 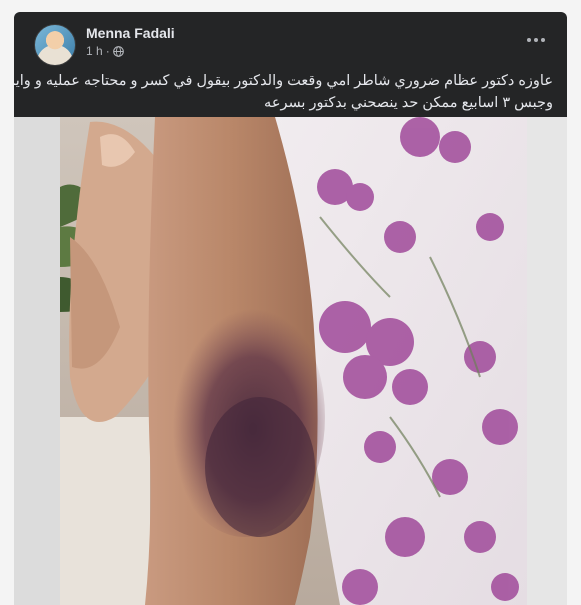 I want to click on more-options-button, so click(x=536, y=40).